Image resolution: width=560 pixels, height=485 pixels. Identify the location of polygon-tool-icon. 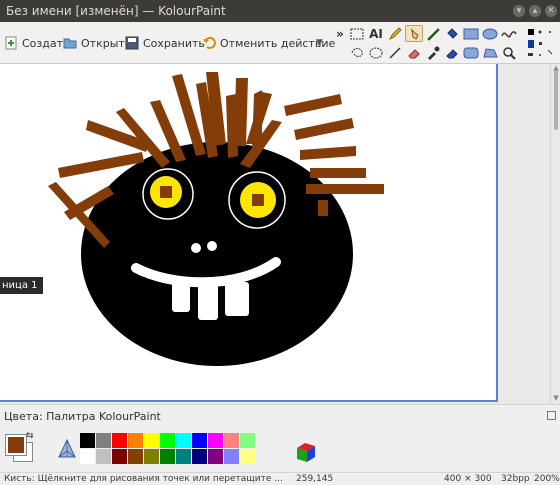
(490, 52).